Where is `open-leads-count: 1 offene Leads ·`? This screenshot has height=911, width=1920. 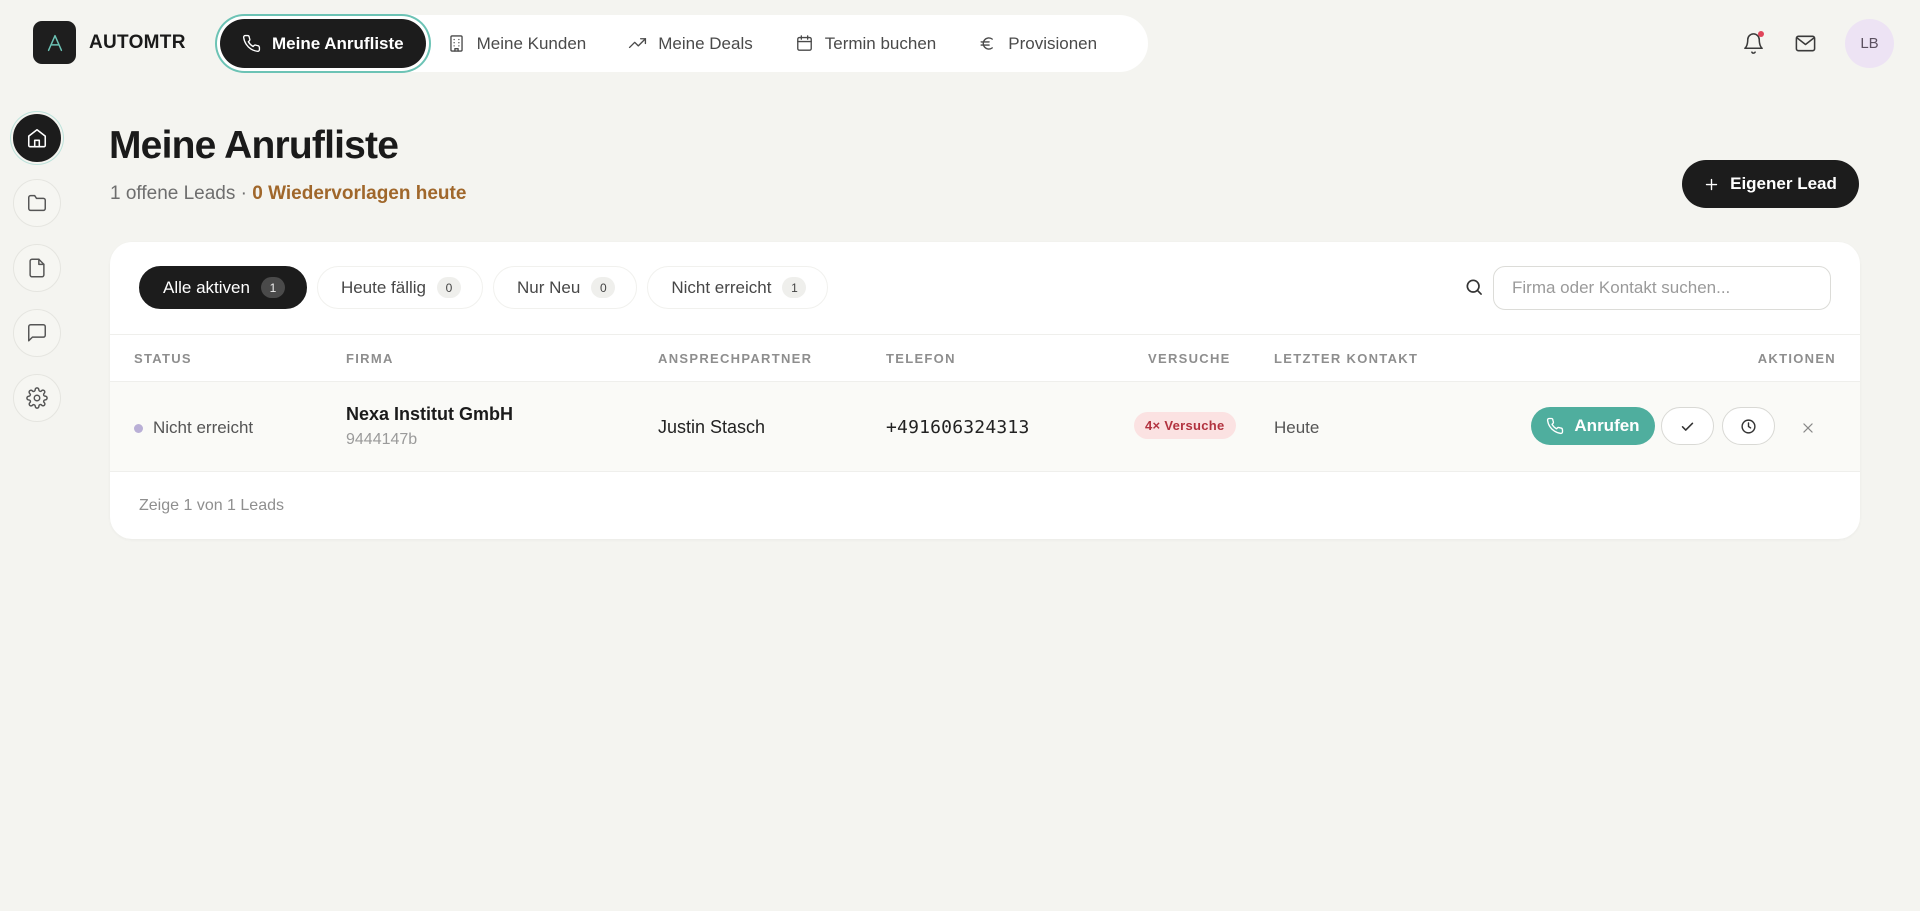
open-leads-count: 1 offene Leads · is located at coordinates (181, 193).